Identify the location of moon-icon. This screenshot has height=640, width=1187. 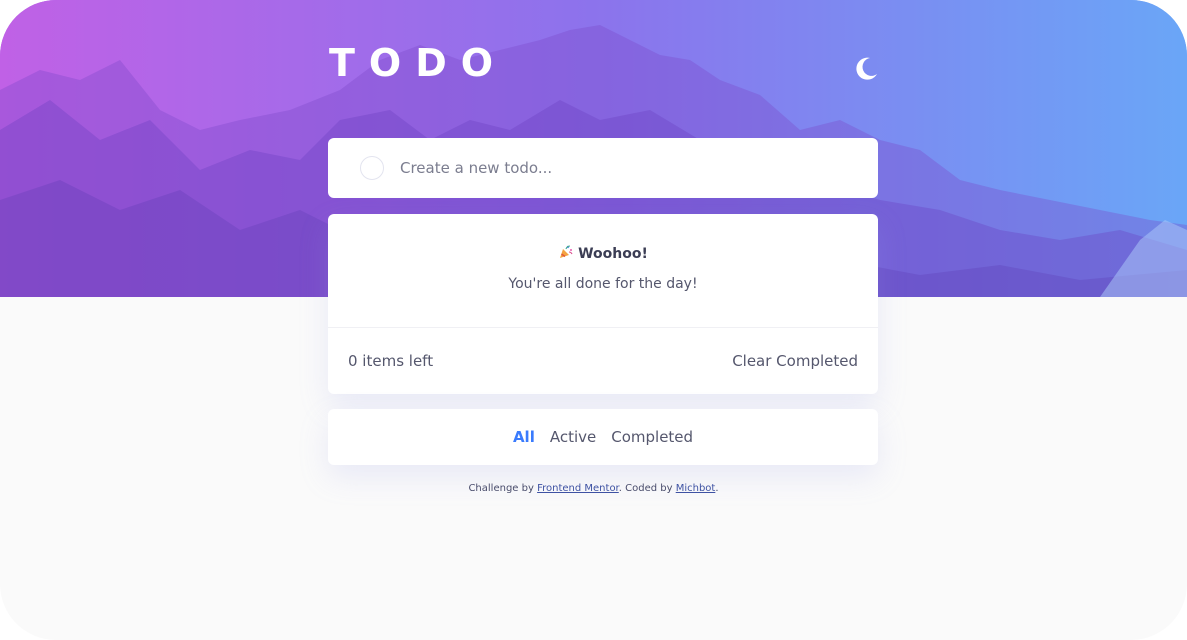
(866, 68).